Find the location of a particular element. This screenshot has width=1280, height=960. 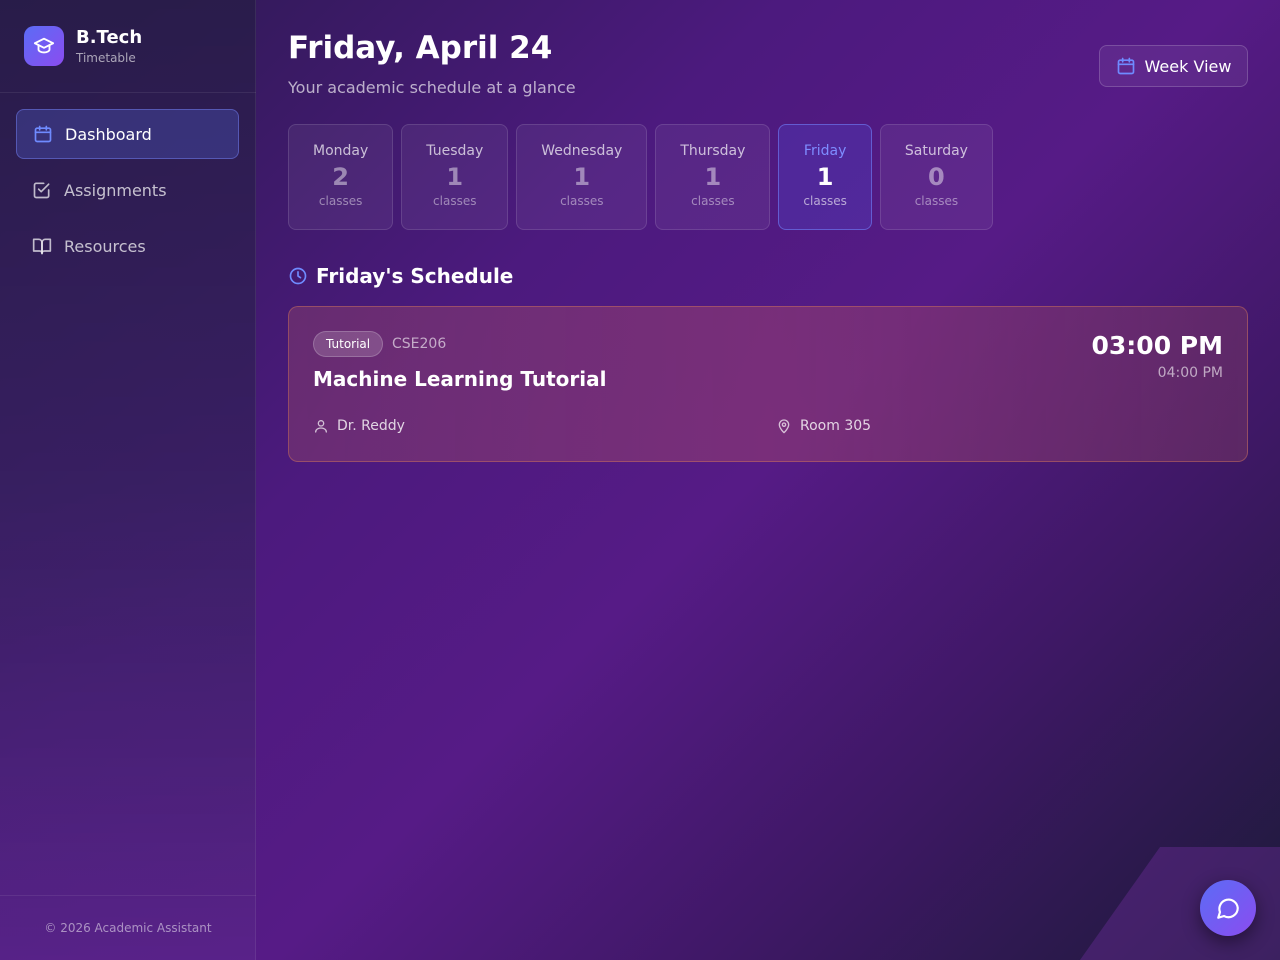

course-code: CSE206 is located at coordinates (419, 344).